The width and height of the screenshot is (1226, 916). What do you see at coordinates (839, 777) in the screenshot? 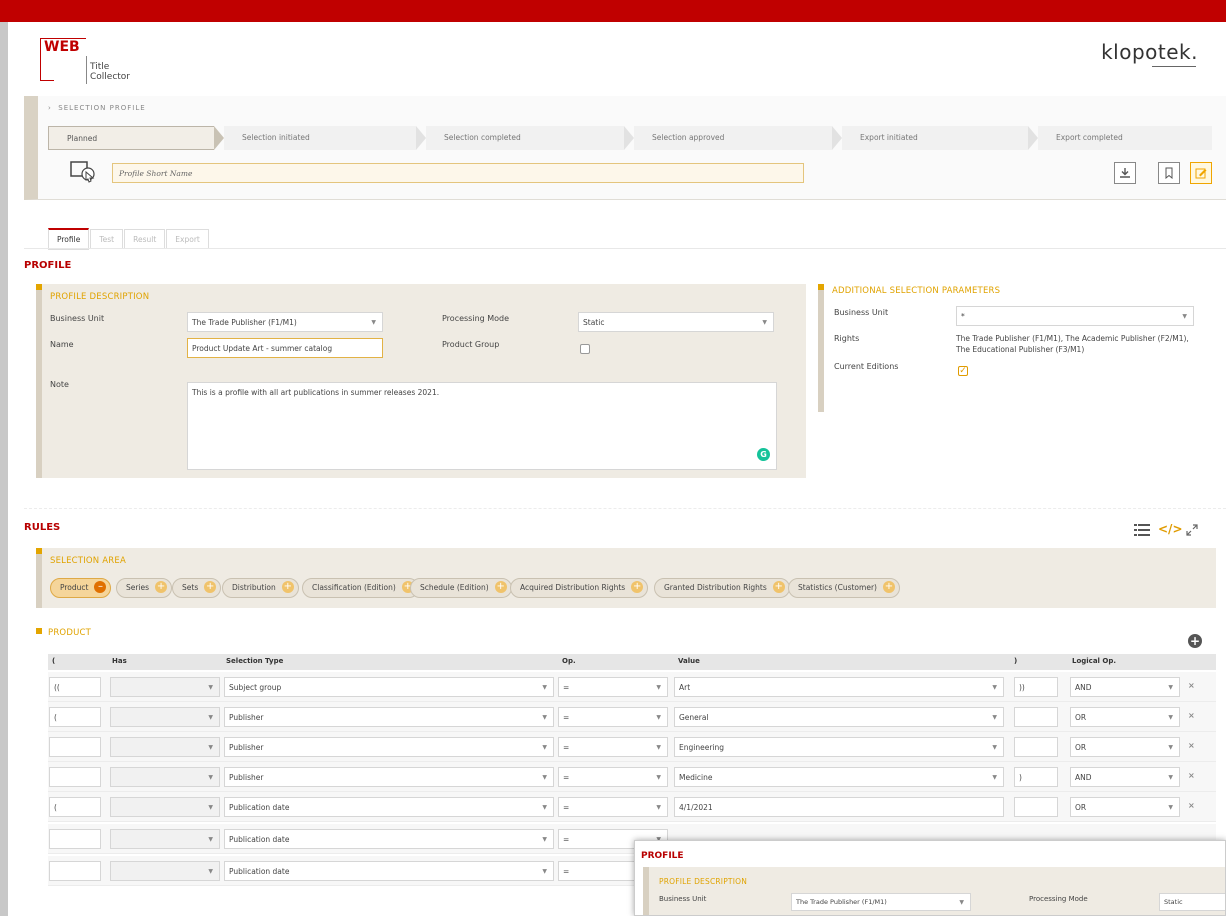
I see `value-input: Medicine ▼` at bounding box center [839, 777].